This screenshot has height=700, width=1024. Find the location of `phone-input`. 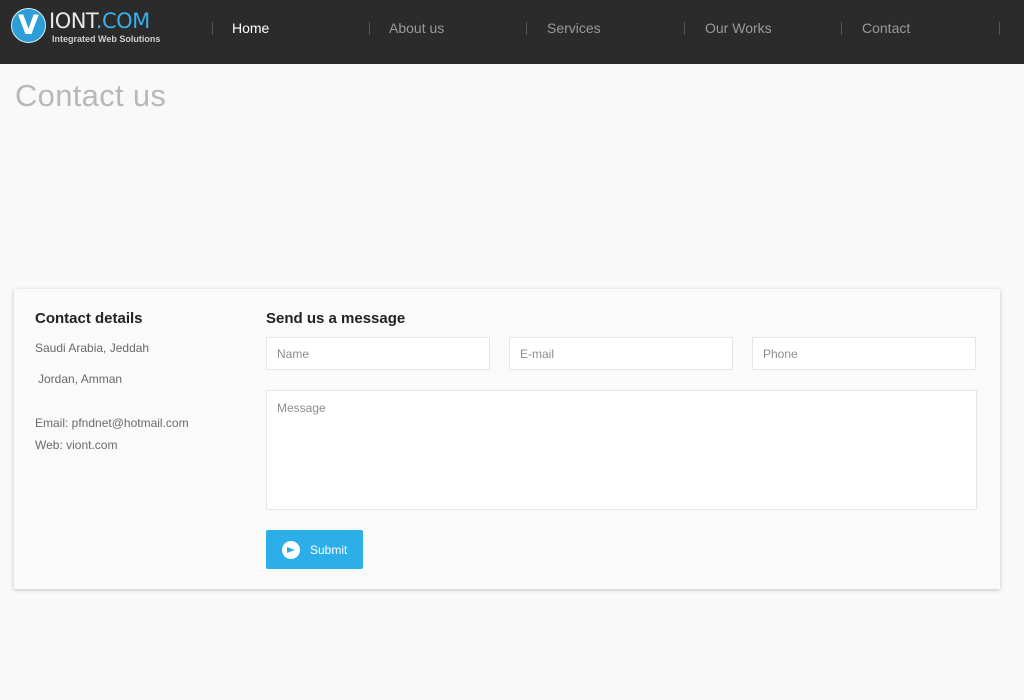

phone-input is located at coordinates (864, 353).